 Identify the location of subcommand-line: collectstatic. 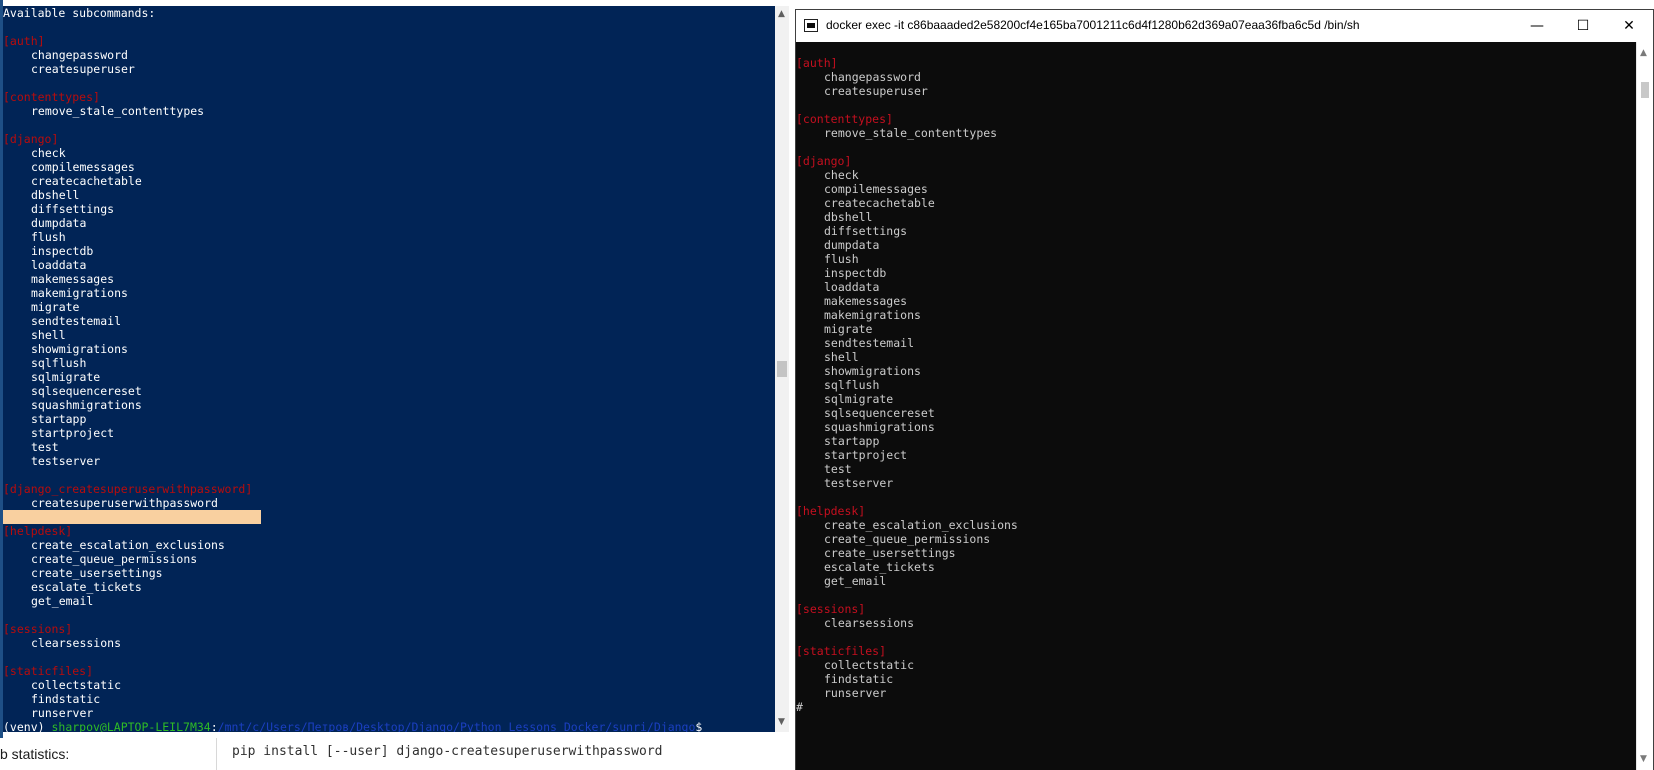
(76, 685).